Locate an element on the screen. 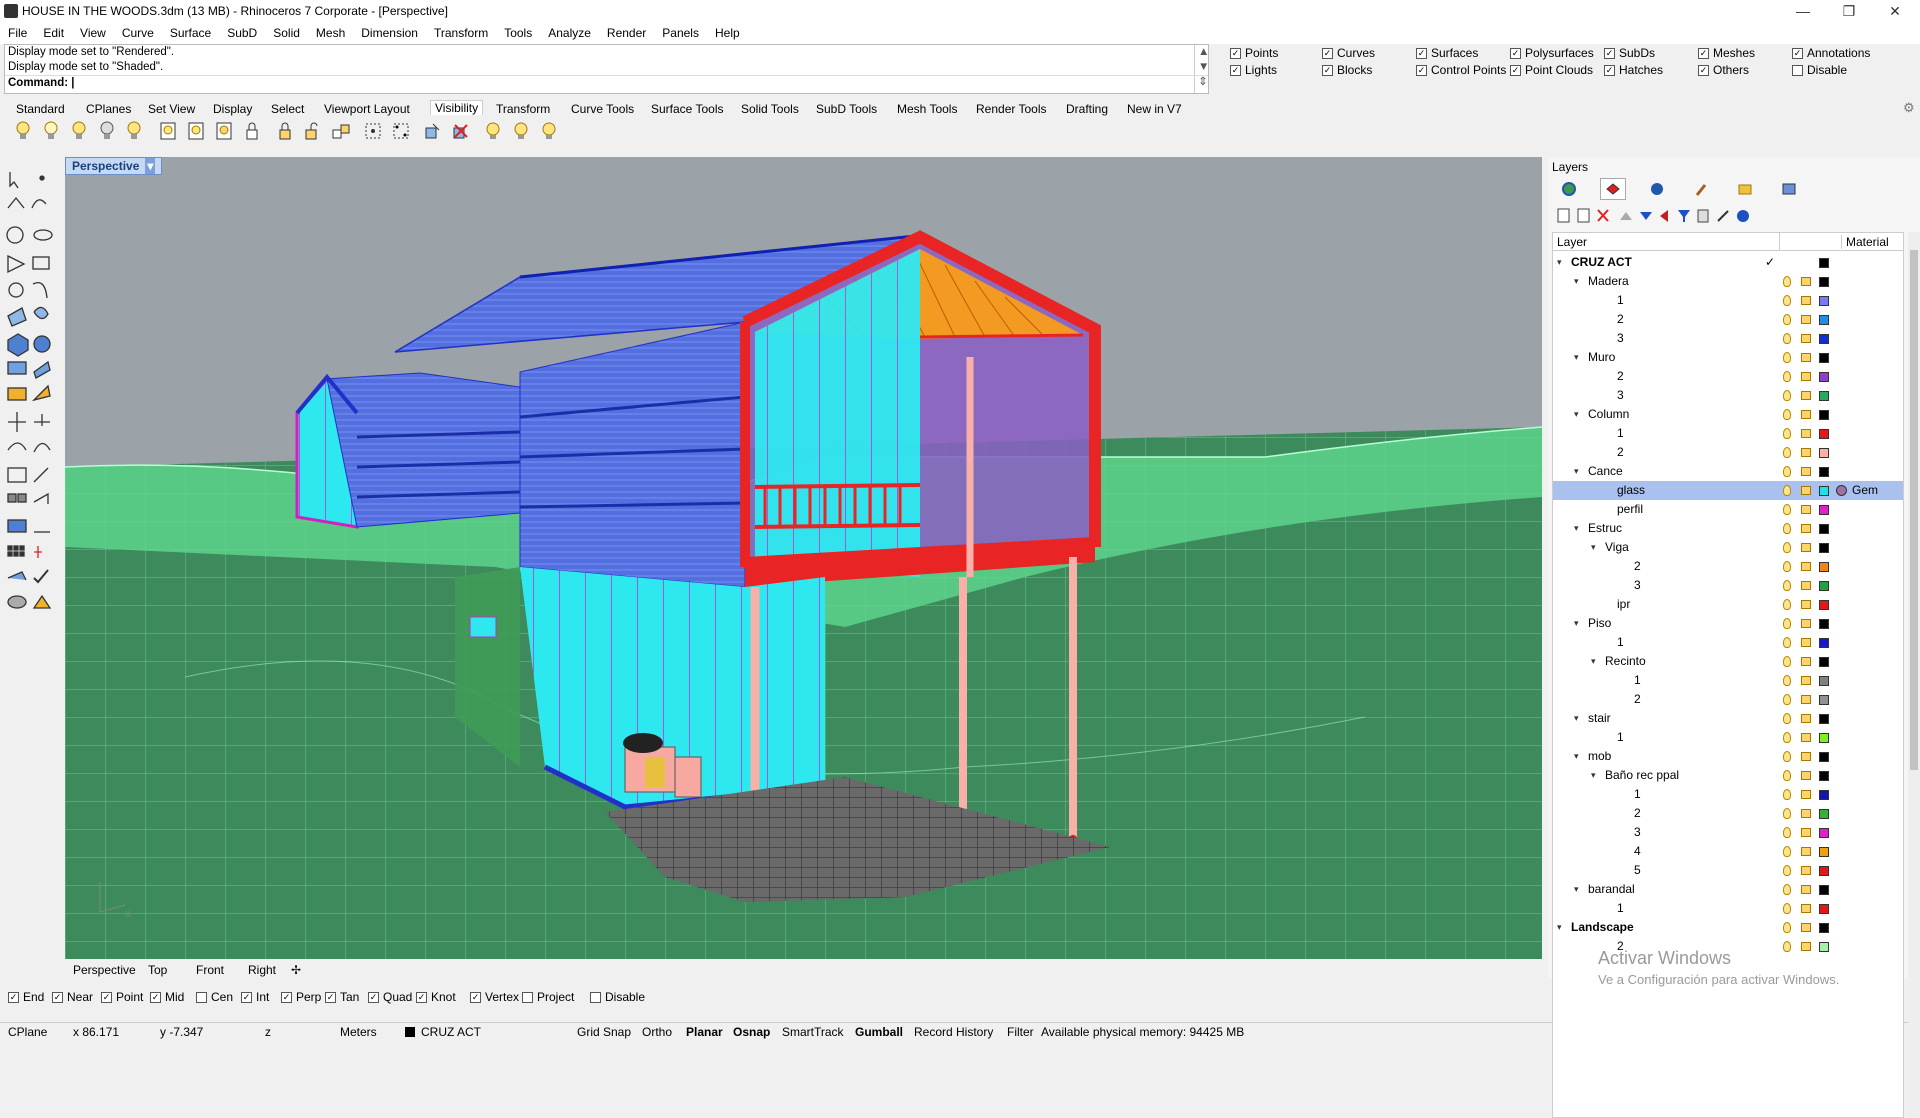  filter-curves: Curves is located at coordinates (1348, 53).